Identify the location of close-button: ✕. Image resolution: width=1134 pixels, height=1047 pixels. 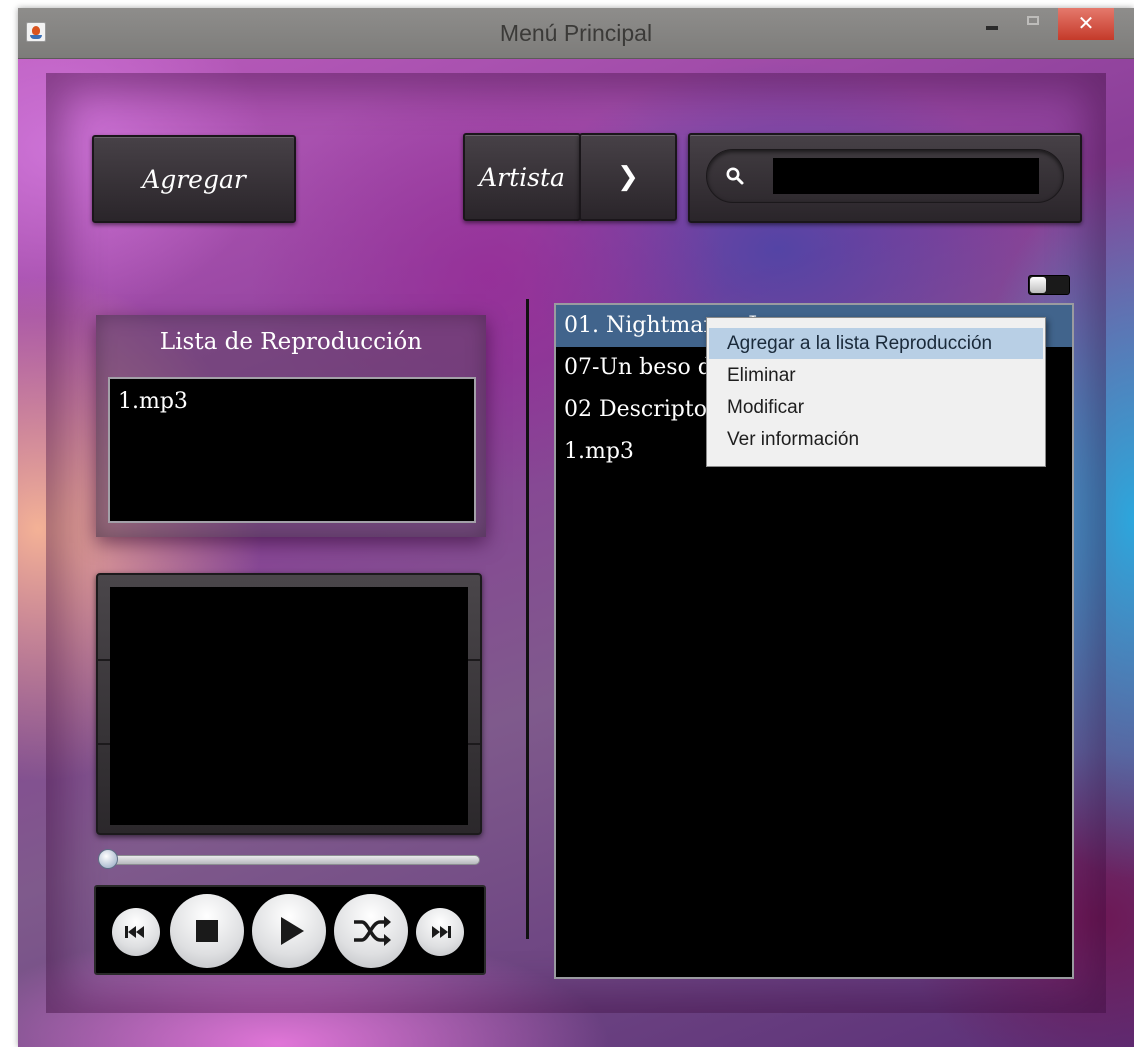
(1086, 24).